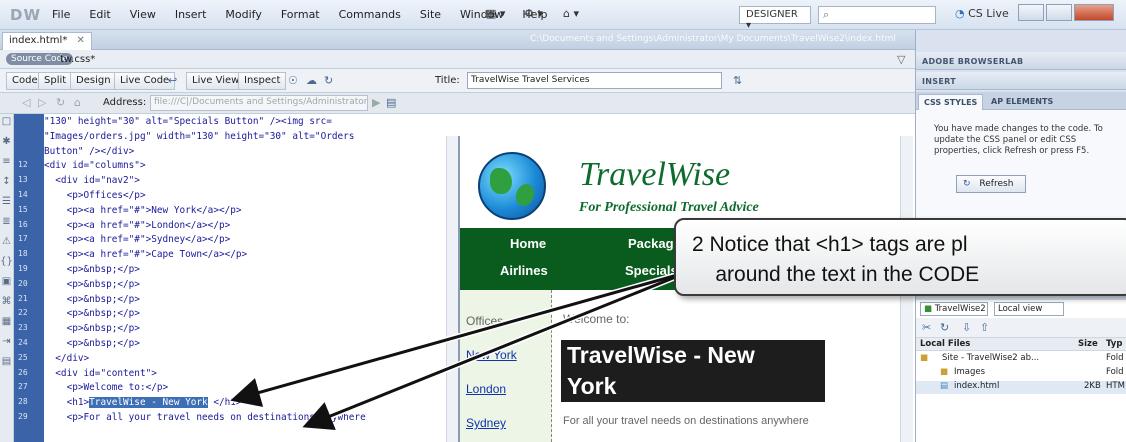  Describe the element at coordinates (99, 14) in the screenshot. I see `menu-edit: Edit` at that location.